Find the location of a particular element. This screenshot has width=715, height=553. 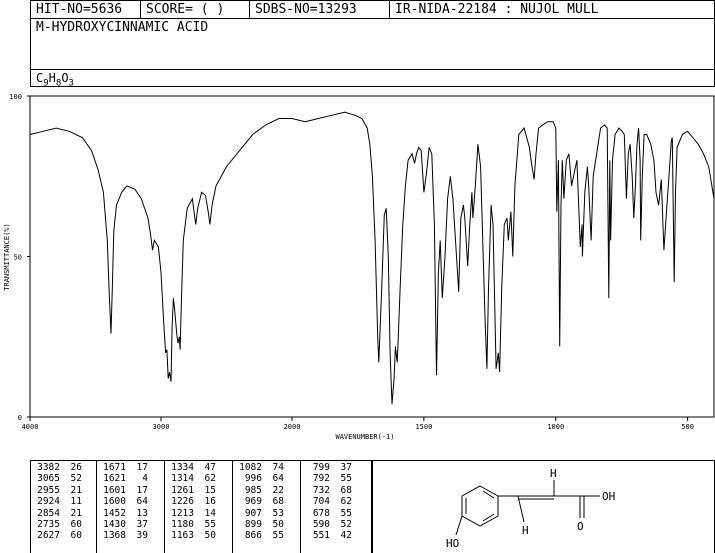

peak-row: 792 55 is located at coordinates (327, 478).